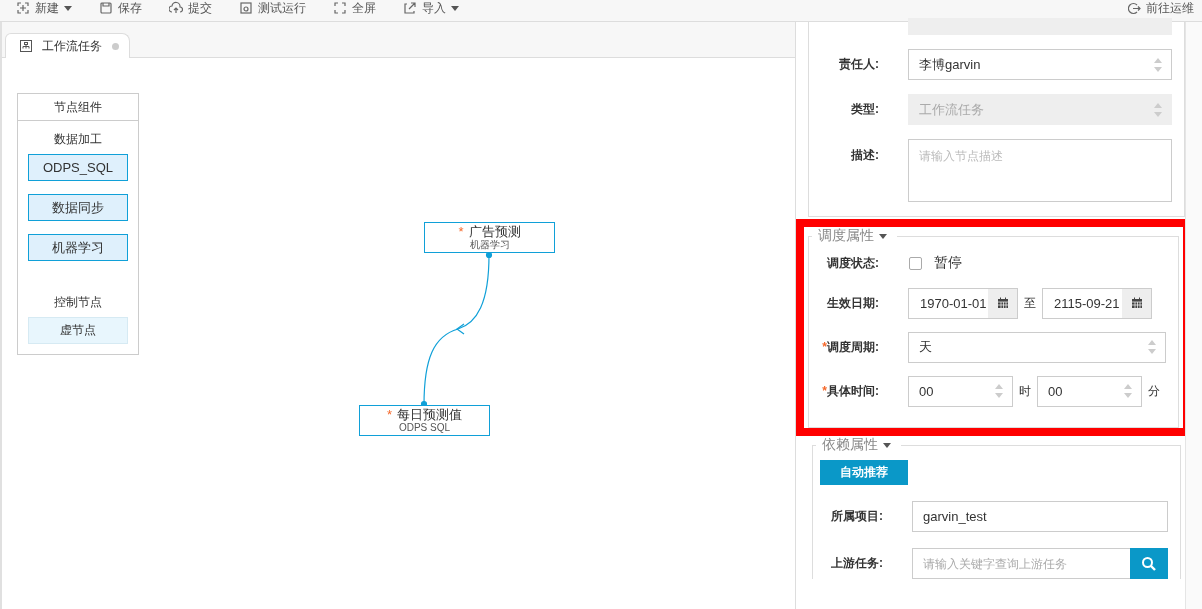 The width and height of the screenshot is (1202, 609). Describe the element at coordinates (78, 167) in the screenshot. I see `component-item: ODPS_SQL` at that location.